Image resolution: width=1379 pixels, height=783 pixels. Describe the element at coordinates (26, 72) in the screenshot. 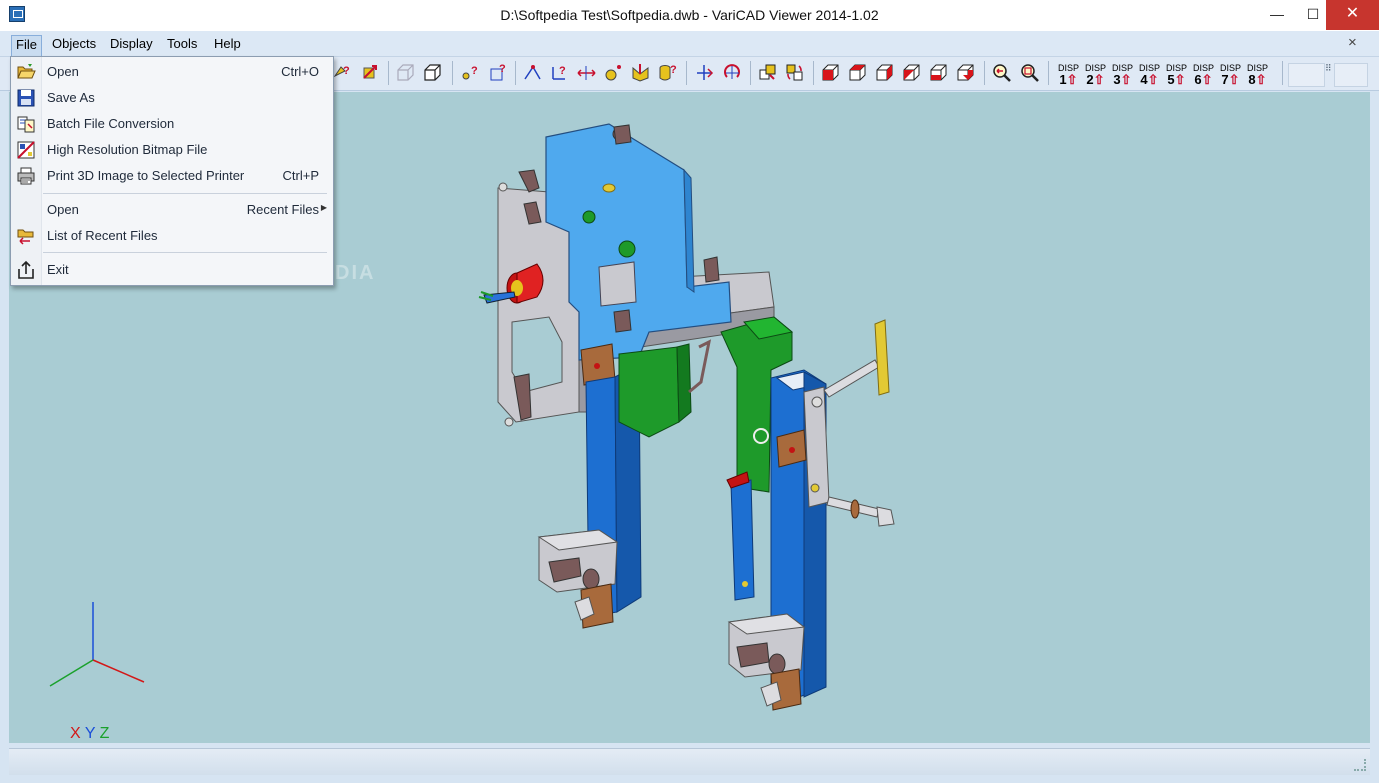

I see `open-folder-icon` at that location.